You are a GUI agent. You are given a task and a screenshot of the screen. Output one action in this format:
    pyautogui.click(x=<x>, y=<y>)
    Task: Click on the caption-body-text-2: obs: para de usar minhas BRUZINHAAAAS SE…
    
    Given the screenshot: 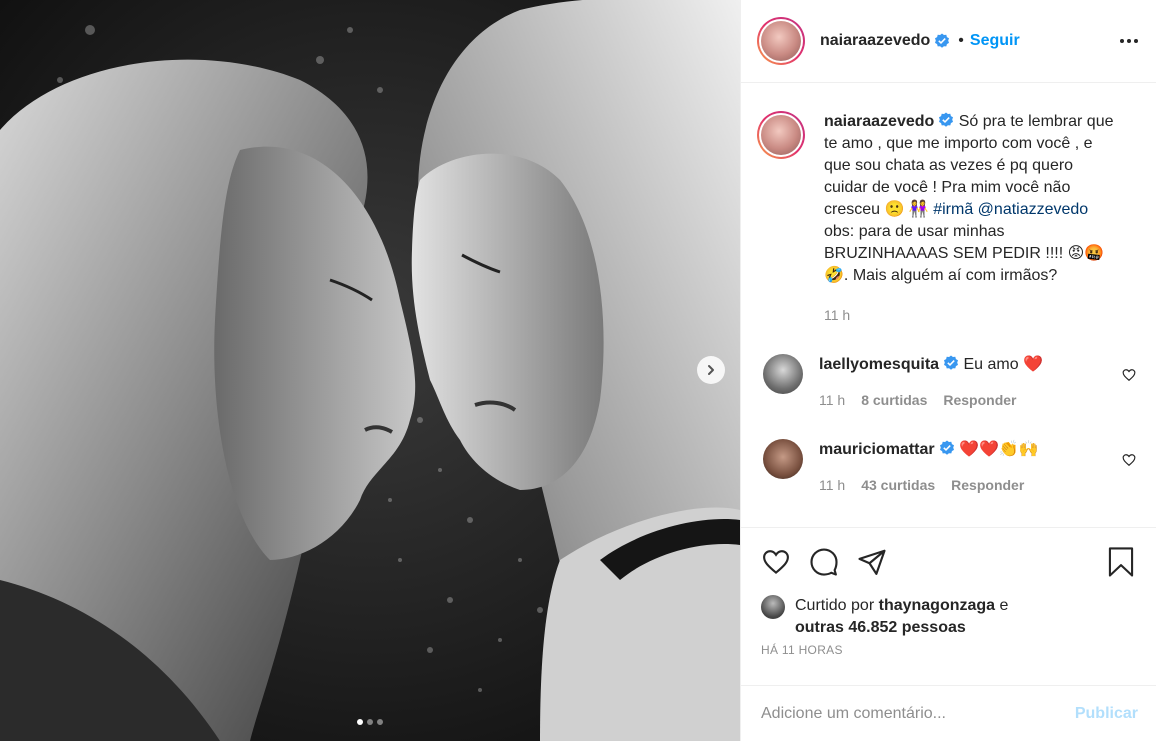 What is the action you would take?
    pyautogui.click(x=964, y=253)
    